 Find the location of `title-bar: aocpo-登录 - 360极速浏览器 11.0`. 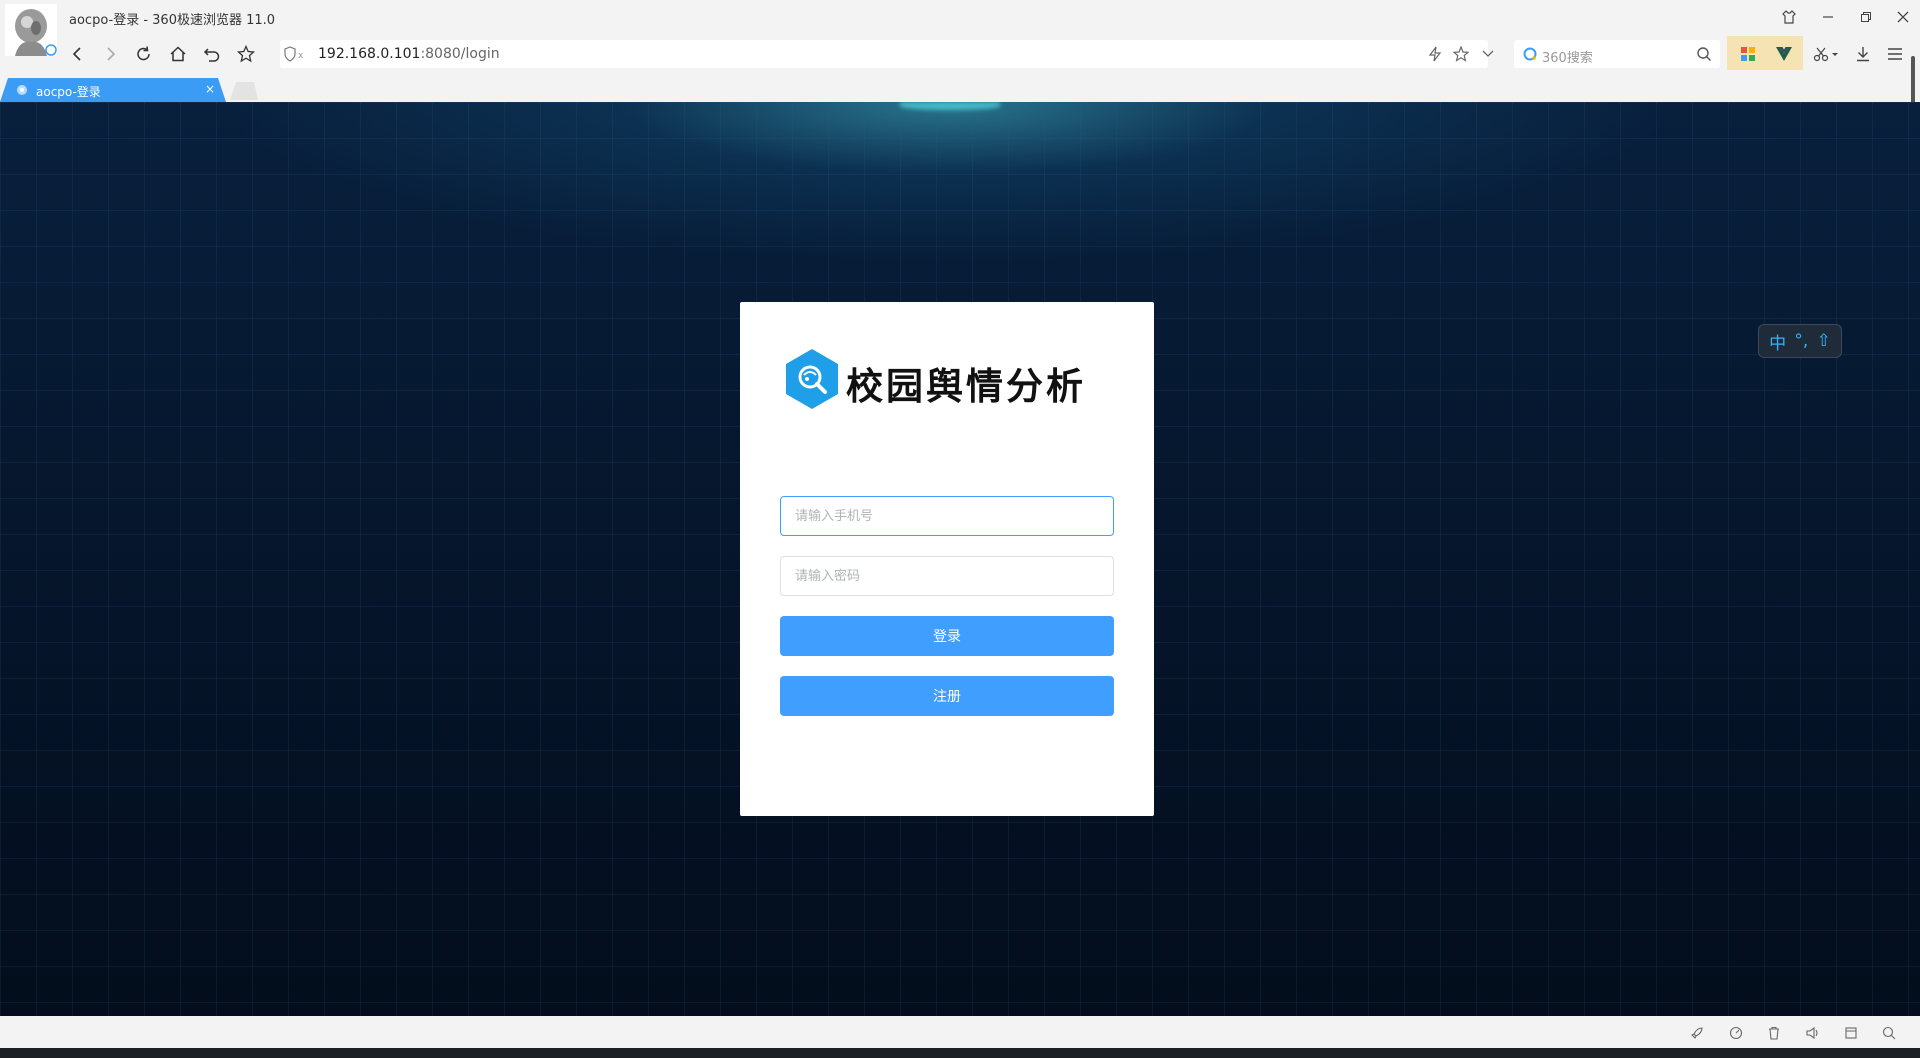

title-bar: aocpo-登录 - 360极速浏览器 11.0 is located at coordinates (960, 18).